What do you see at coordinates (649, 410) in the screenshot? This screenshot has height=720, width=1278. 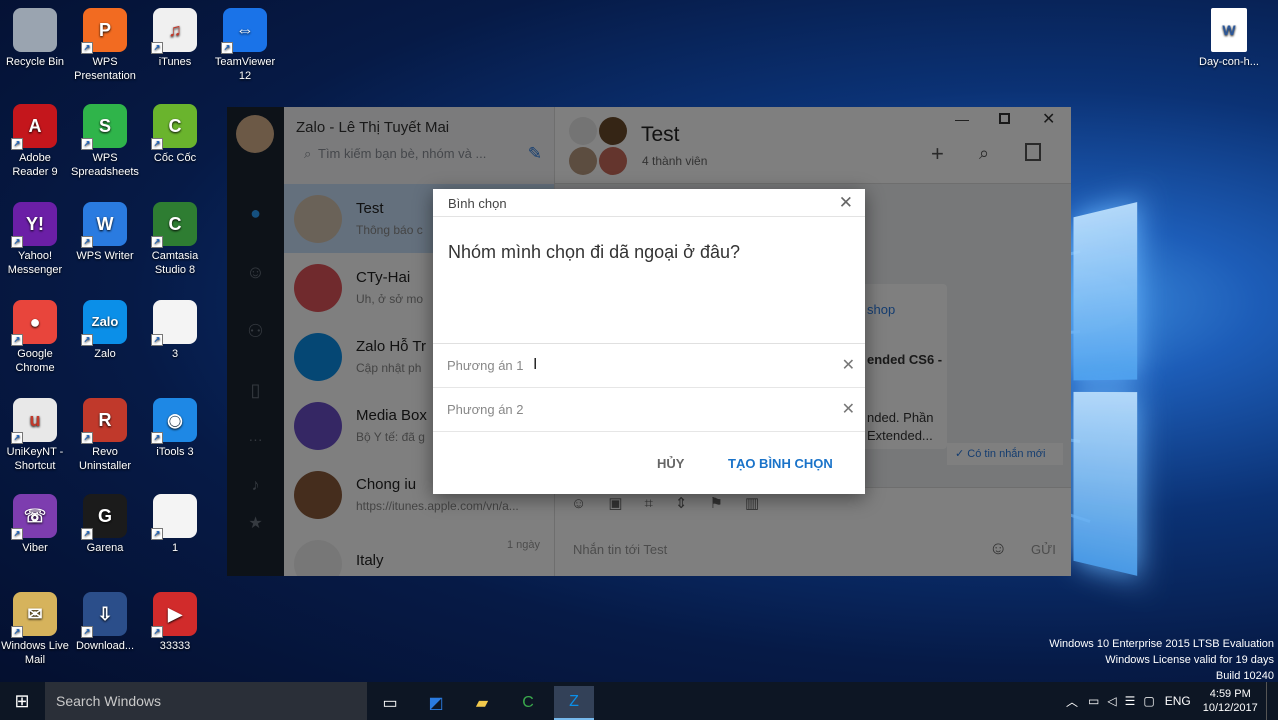 I see `poll-option-input: Phương án 2 ✕` at bounding box center [649, 410].